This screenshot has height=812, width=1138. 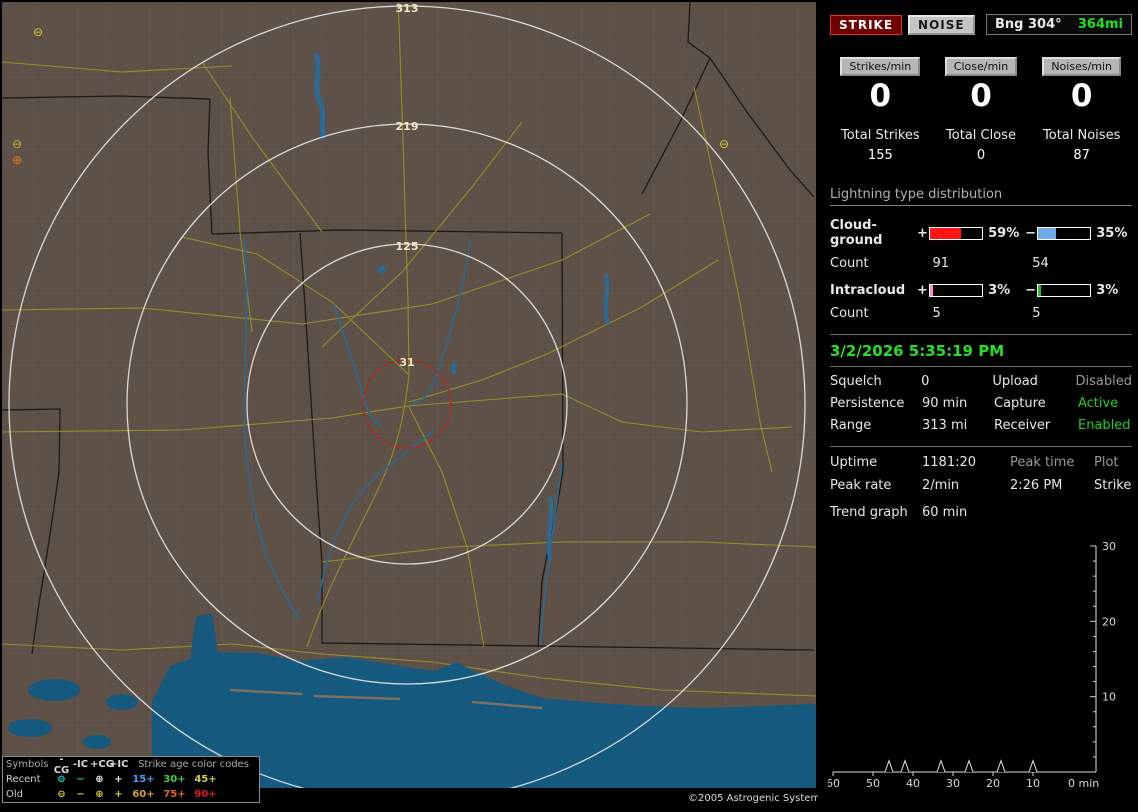 I want to click on ic-negative-pct: 3%, so click(x=1107, y=290).